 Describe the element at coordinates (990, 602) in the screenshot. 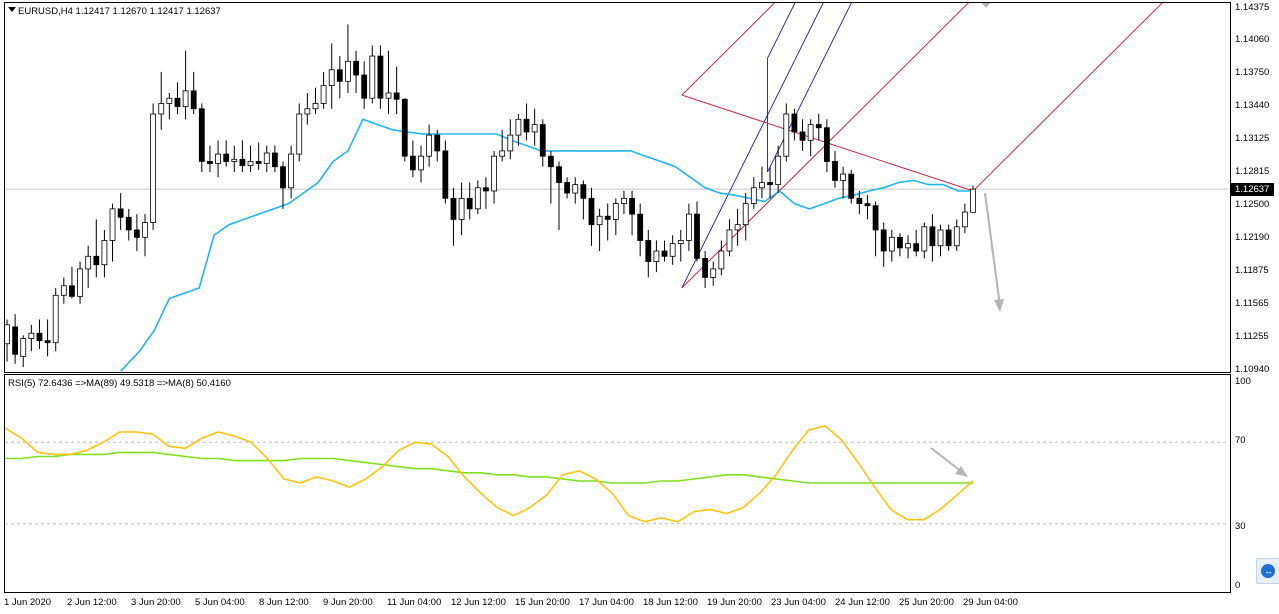

I see `time-tick: 29 Jun 04:00` at that location.